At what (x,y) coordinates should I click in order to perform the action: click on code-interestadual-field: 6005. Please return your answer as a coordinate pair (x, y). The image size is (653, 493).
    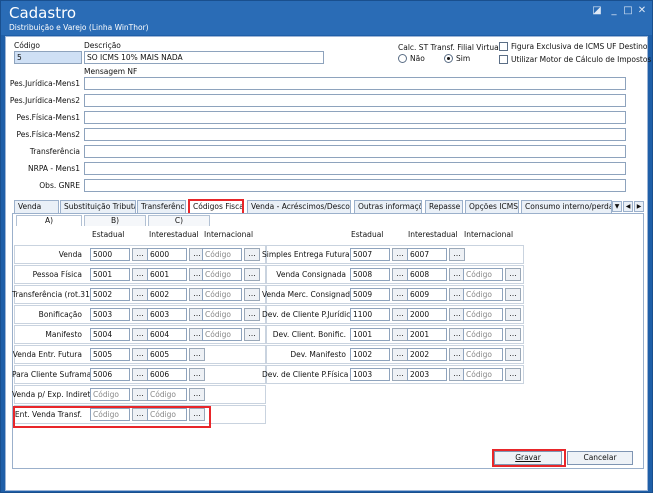
    Looking at the image, I should click on (167, 354).